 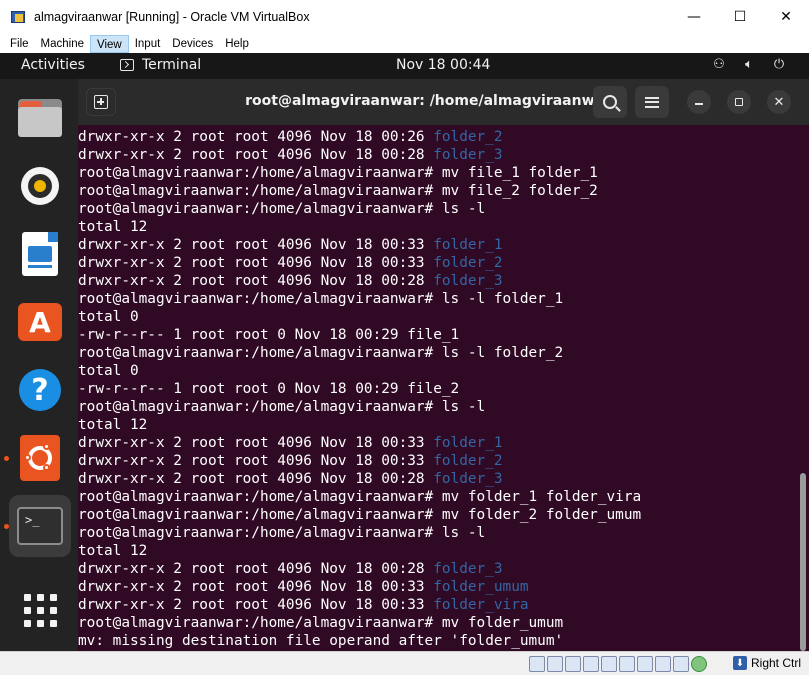 What do you see at coordinates (148, 44) in the screenshot?
I see `menu-input: Input` at bounding box center [148, 44].